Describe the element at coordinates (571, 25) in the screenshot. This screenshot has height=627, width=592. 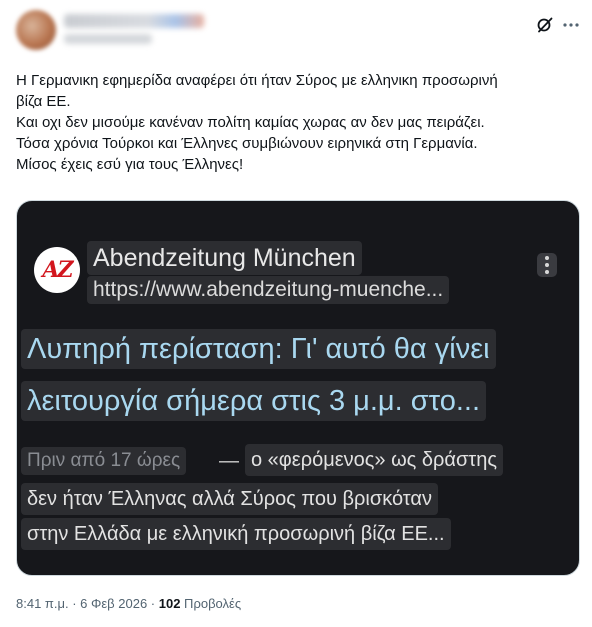
I see `more-options-icon` at that location.